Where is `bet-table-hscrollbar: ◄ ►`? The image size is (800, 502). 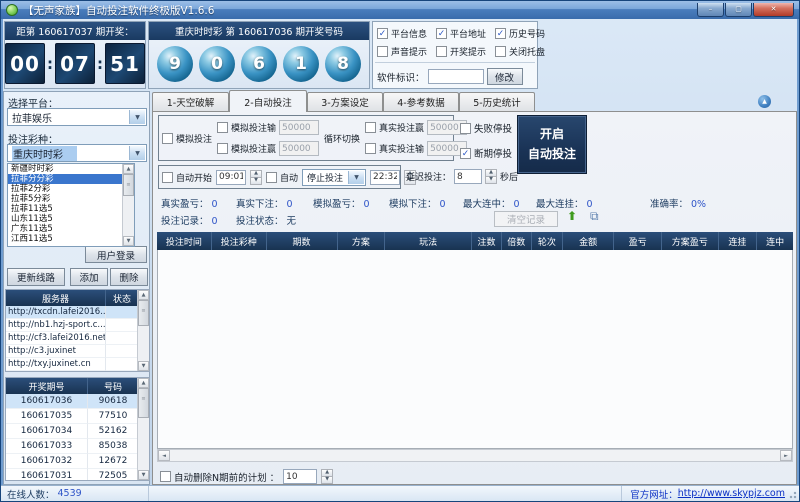 bet-table-hscrollbar: ◄ ► is located at coordinates (475, 455).